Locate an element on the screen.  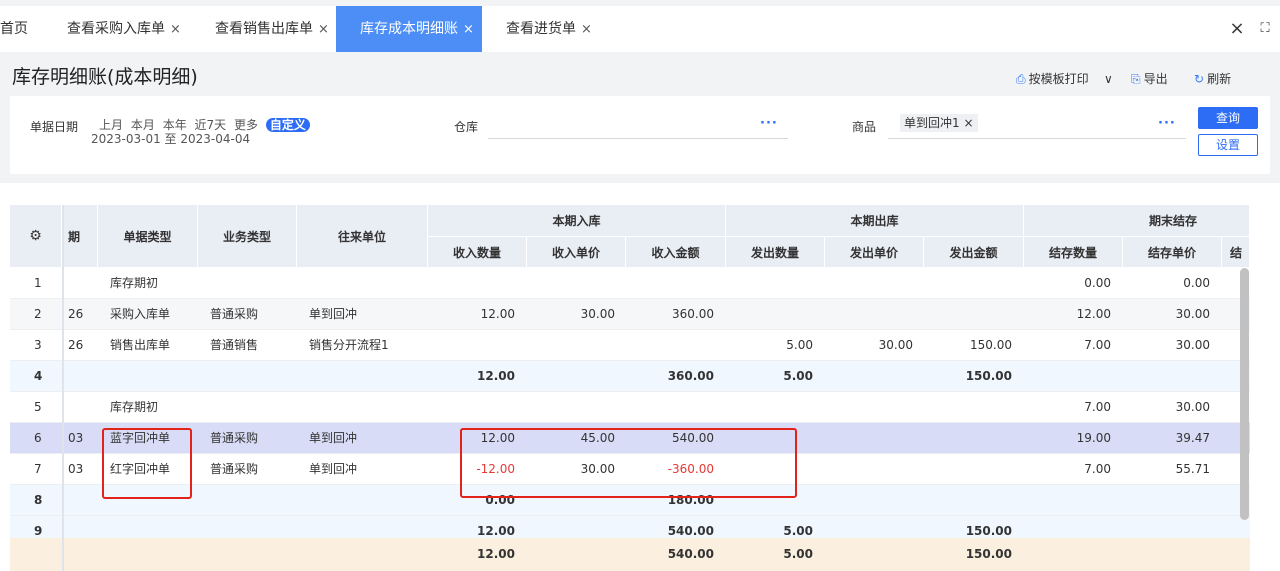
row-number: 3 is located at coordinates (38, 345).